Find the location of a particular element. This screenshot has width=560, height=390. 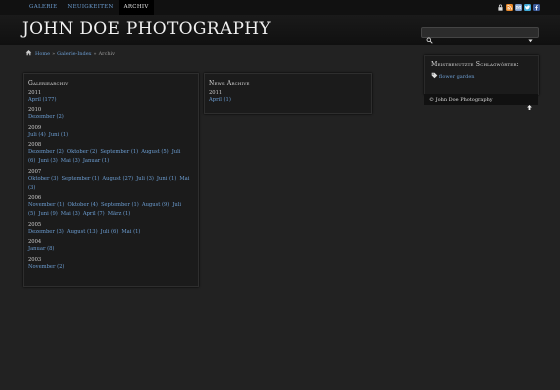

breadcrumb-home-link: Home is located at coordinates (42, 54).